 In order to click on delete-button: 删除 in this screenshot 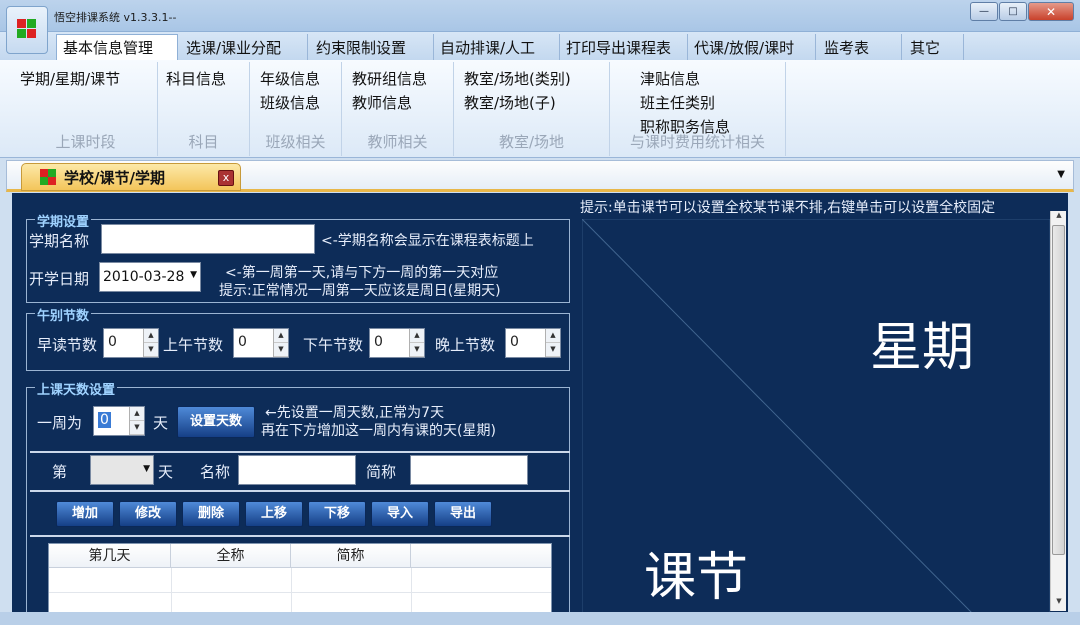, I will do `click(211, 514)`.